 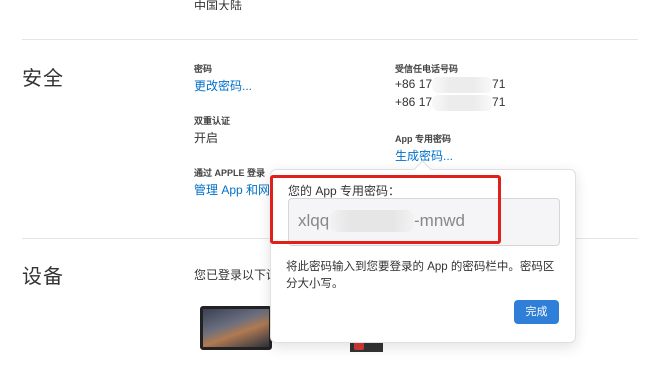 I want to click on devices-section-title: 设备, so click(x=43, y=277).